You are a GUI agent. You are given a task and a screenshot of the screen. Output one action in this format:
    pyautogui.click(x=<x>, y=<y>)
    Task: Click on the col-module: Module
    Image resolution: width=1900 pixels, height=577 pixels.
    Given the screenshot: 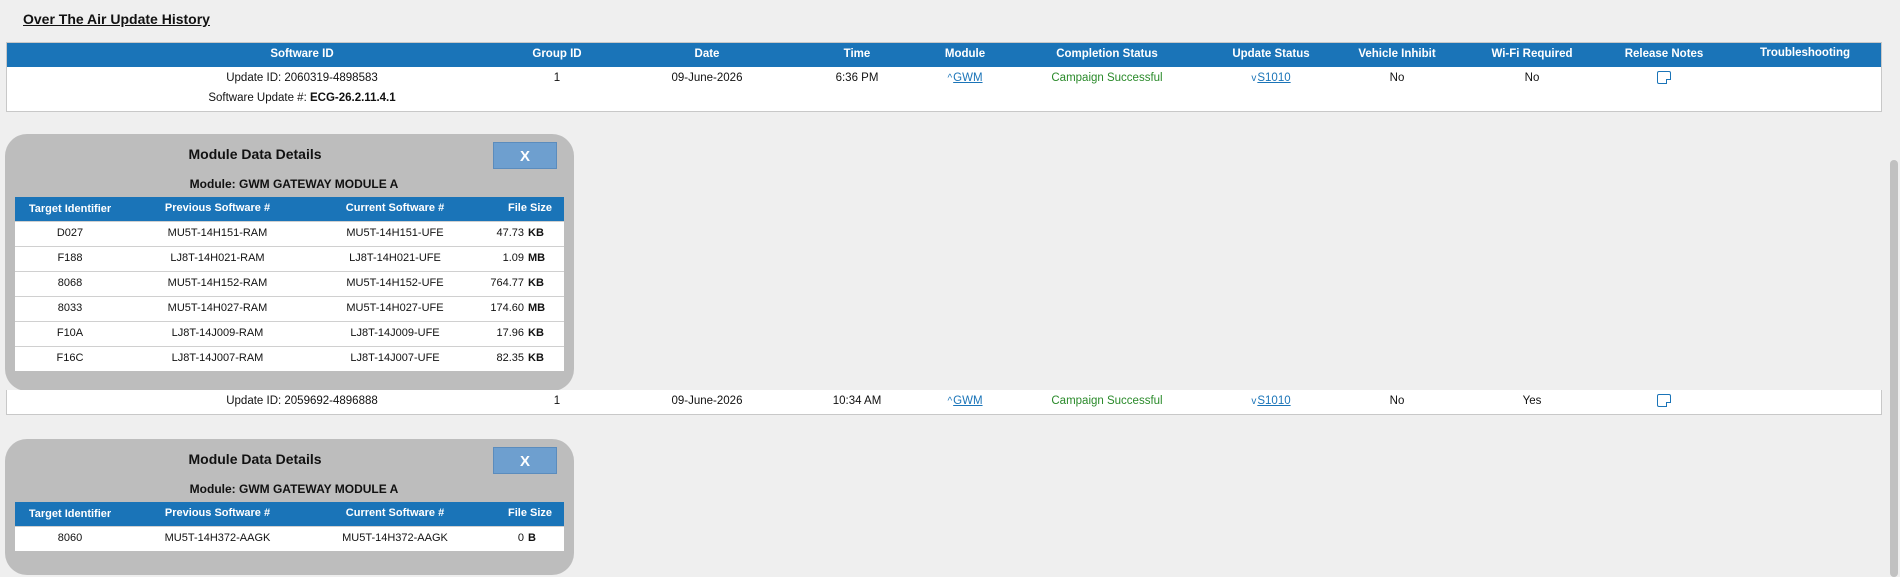 What is the action you would take?
    pyautogui.click(x=965, y=54)
    